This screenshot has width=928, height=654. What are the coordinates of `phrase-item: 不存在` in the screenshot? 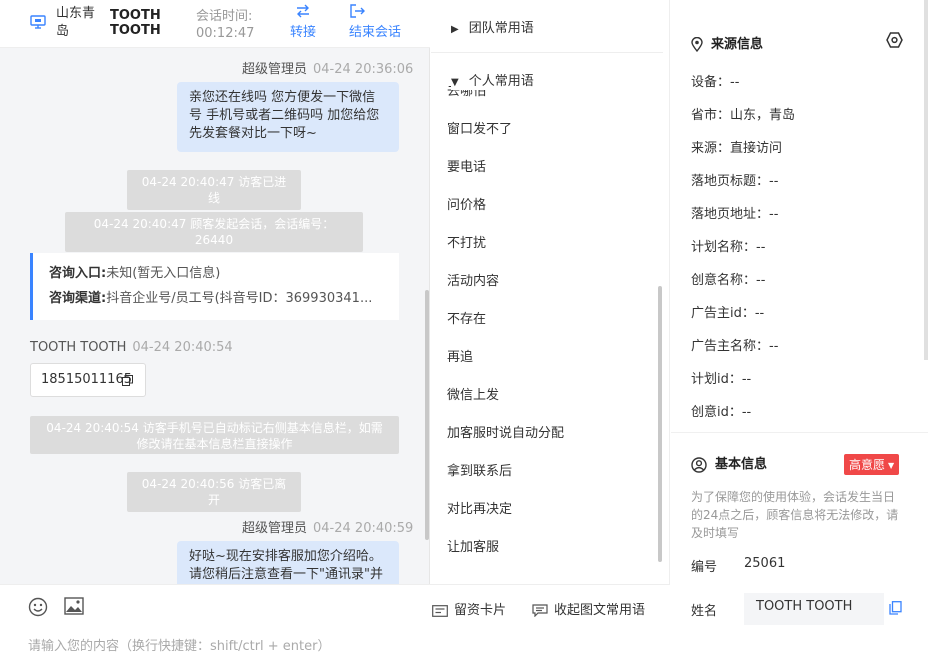 It's located at (466, 317).